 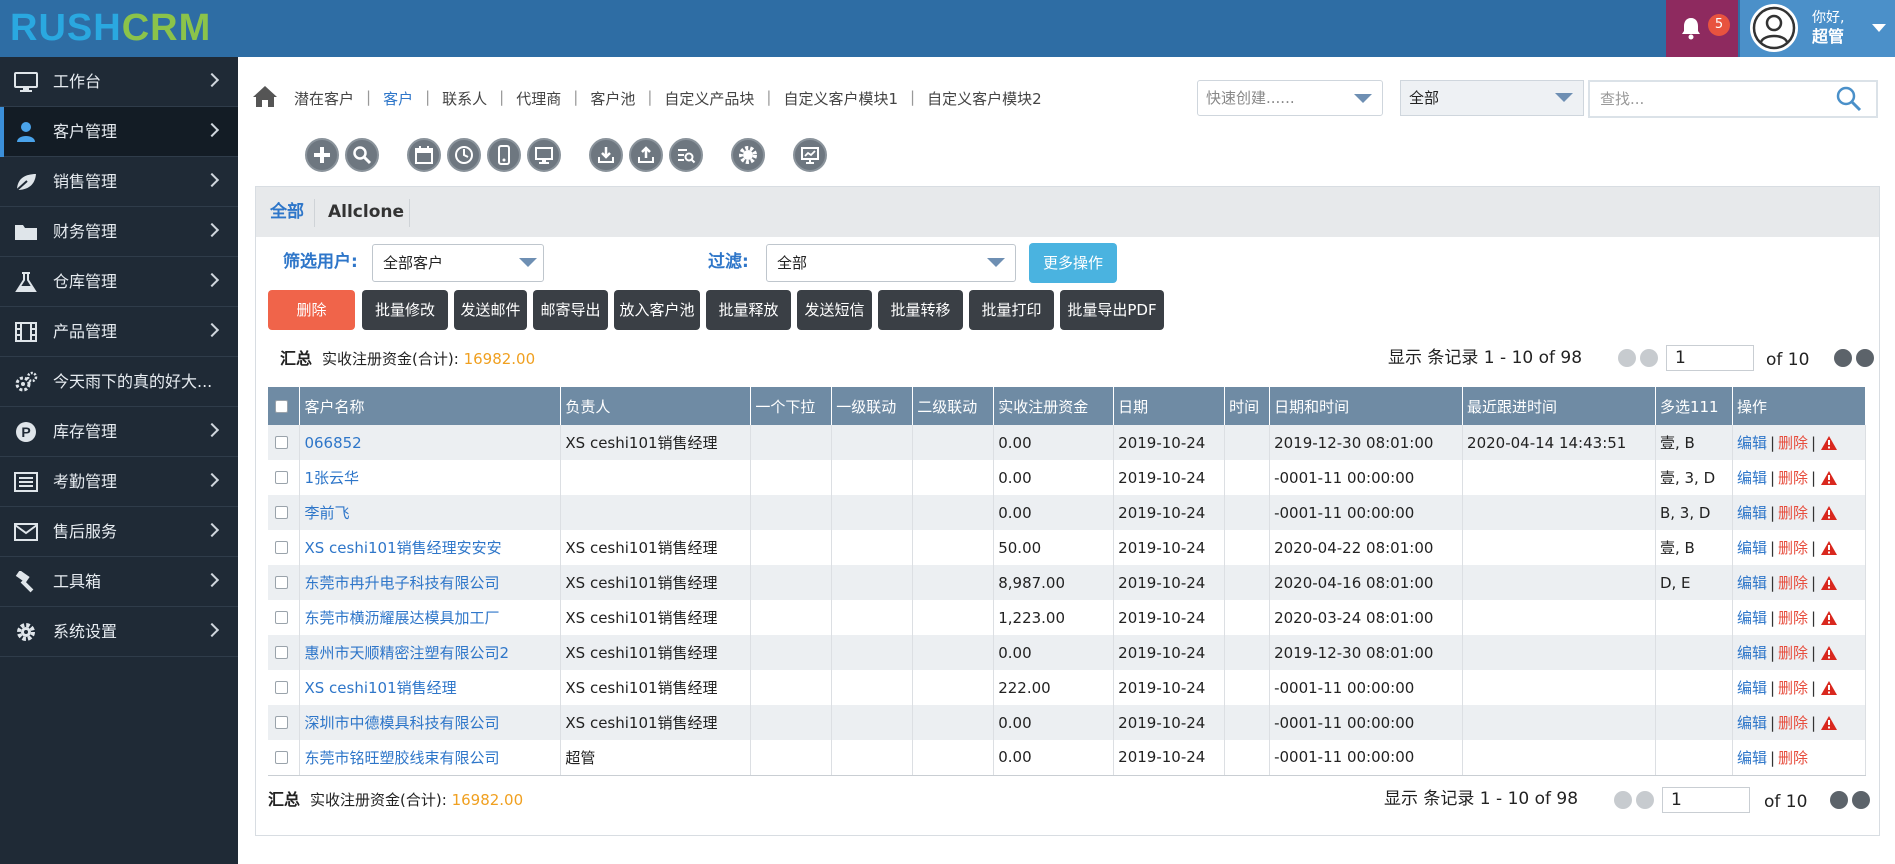 What do you see at coordinates (405, 310) in the screenshot?
I see `batch-edit-button: 批量修改` at bounding box center [405, 310].